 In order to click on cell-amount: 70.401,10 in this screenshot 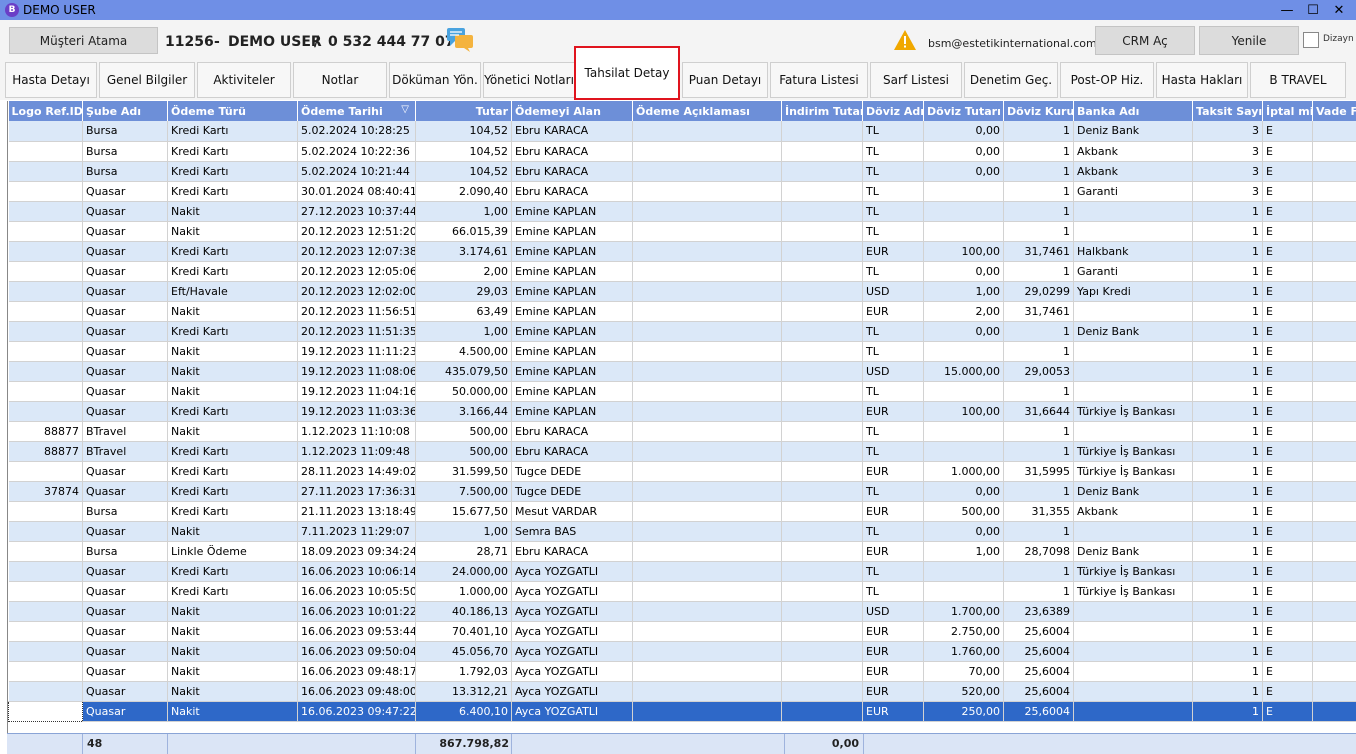, I will do `click(463, 631)`.